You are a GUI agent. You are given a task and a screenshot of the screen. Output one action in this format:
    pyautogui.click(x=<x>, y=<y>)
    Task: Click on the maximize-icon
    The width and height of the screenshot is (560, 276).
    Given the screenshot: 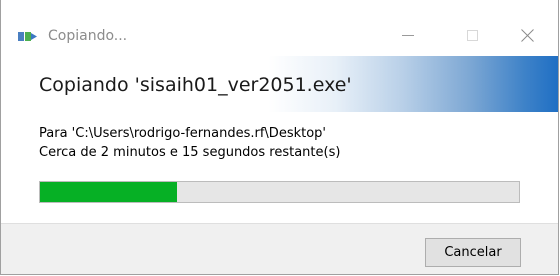 What is the action you would take?
    pyautogui.click(x=472, y=35)
    